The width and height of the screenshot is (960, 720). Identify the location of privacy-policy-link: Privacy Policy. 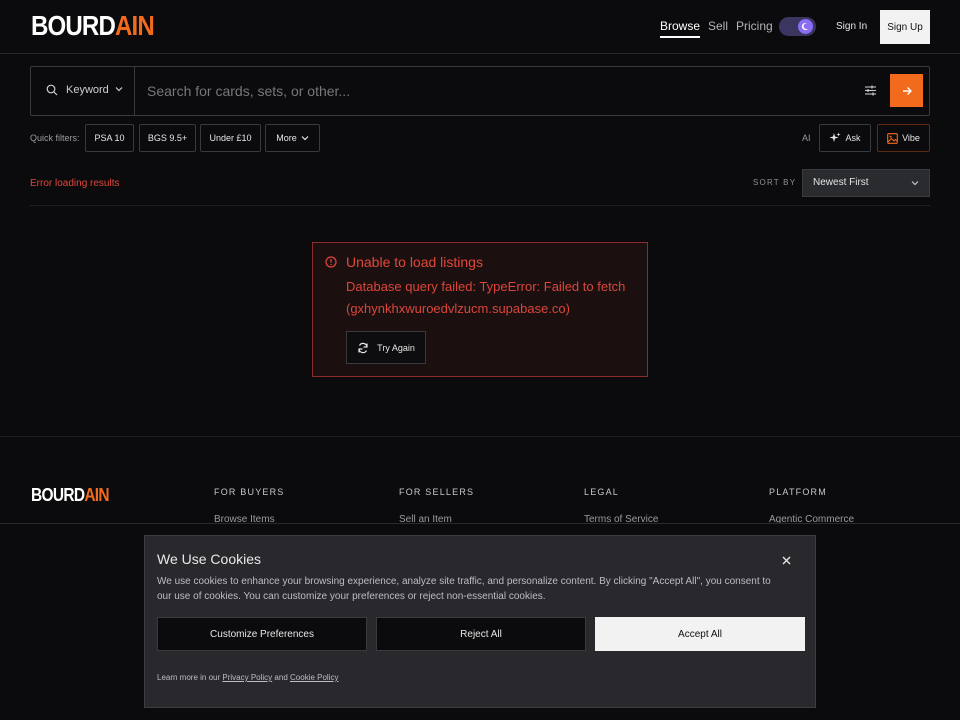
(247, 677).